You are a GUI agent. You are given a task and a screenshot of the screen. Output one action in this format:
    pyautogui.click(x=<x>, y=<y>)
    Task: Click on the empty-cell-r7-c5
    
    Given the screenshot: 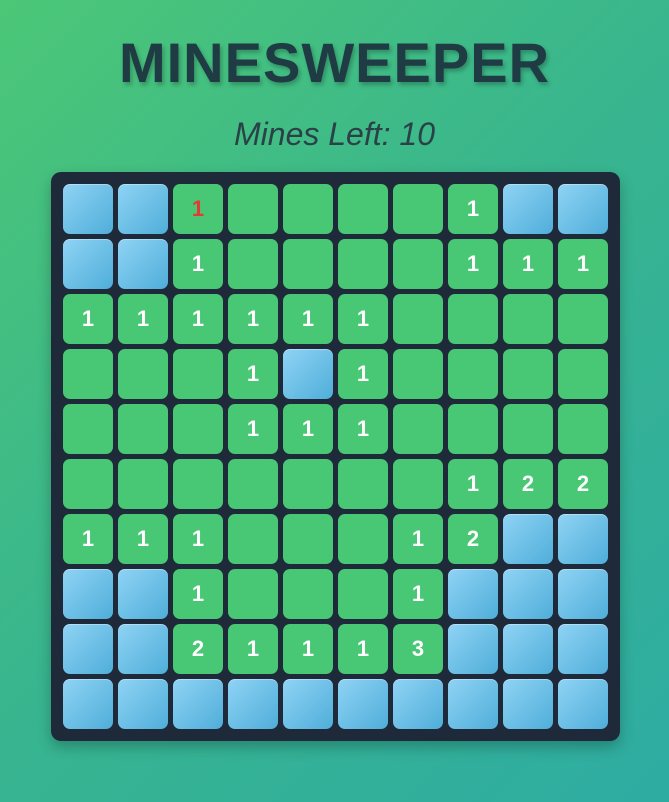 What is the action you would take?
    pyautogui.click(x=363, y=594)
    